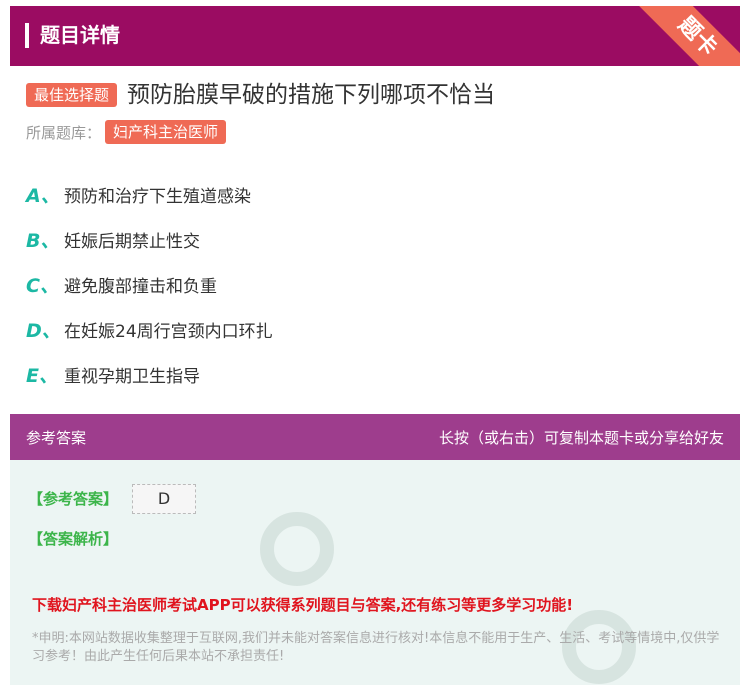 The image size is (750, 685). I want to click on option-letter: C、, so click(42, 286).